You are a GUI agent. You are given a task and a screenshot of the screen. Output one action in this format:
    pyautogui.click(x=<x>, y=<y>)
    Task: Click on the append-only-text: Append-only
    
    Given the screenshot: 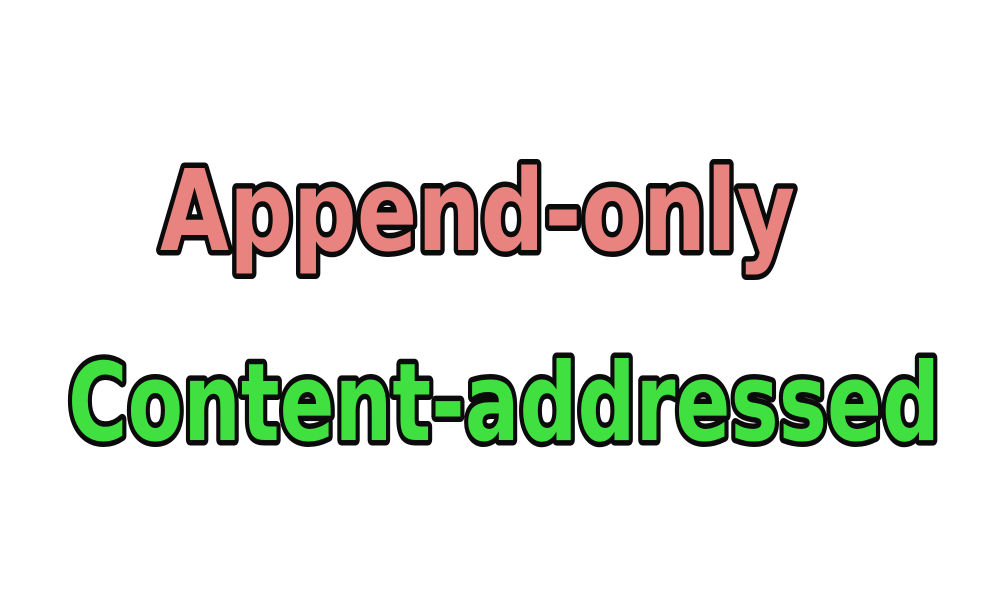 What is the action you would take?
    pyautogui.click(x=477, y=212)
    